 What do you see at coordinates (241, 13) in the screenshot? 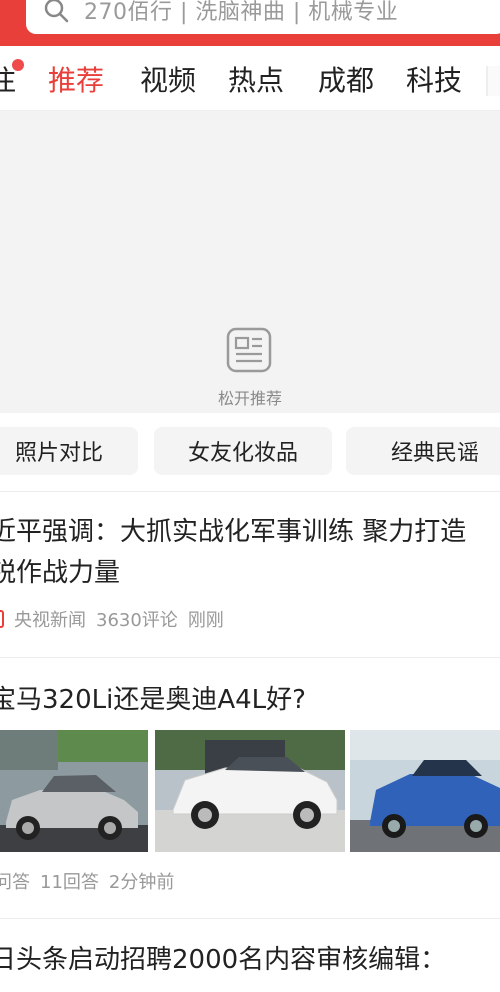
I see `search-query: 270佰行 | 洗脑神曲 | 机械专业` at bounding box center [241, 13].